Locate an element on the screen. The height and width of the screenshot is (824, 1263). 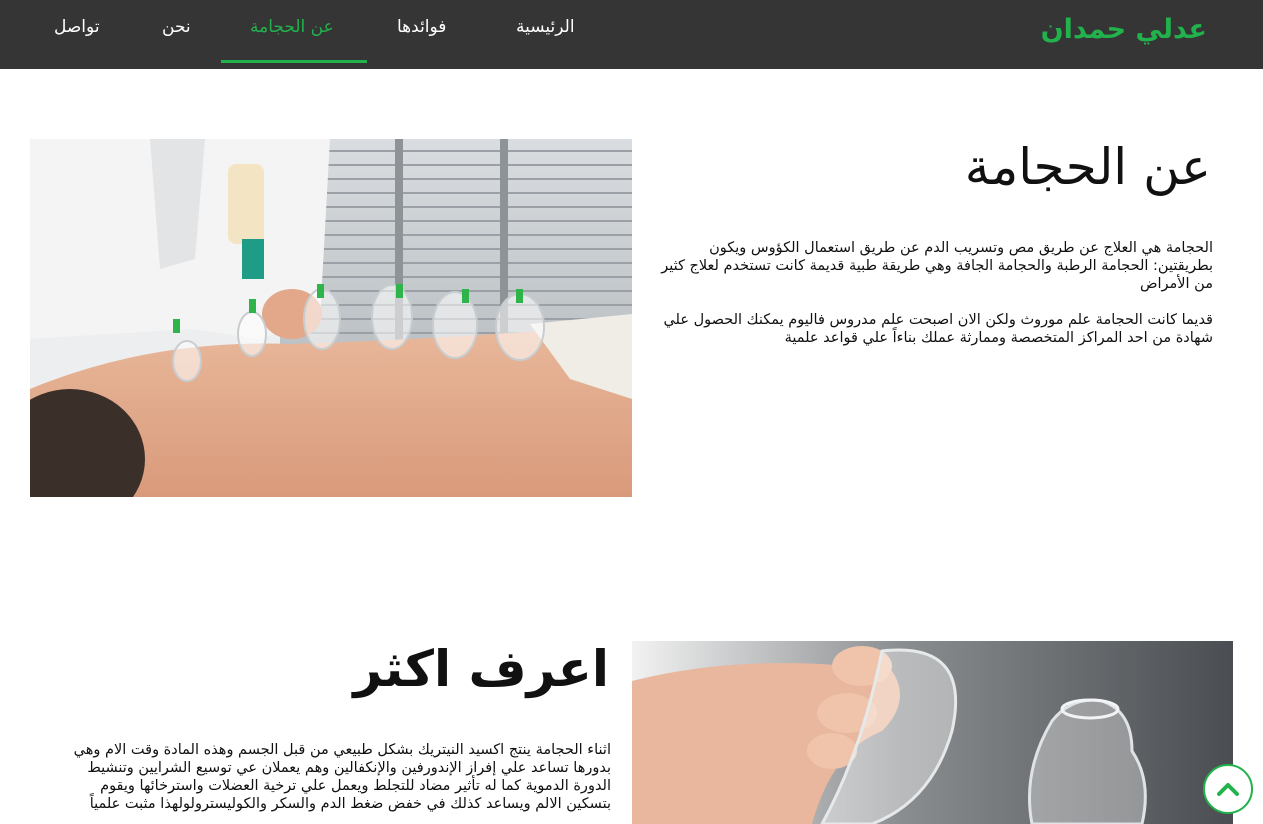
nav-link-about-hijama: عن الحجامة is located at coordinates (292, 27).